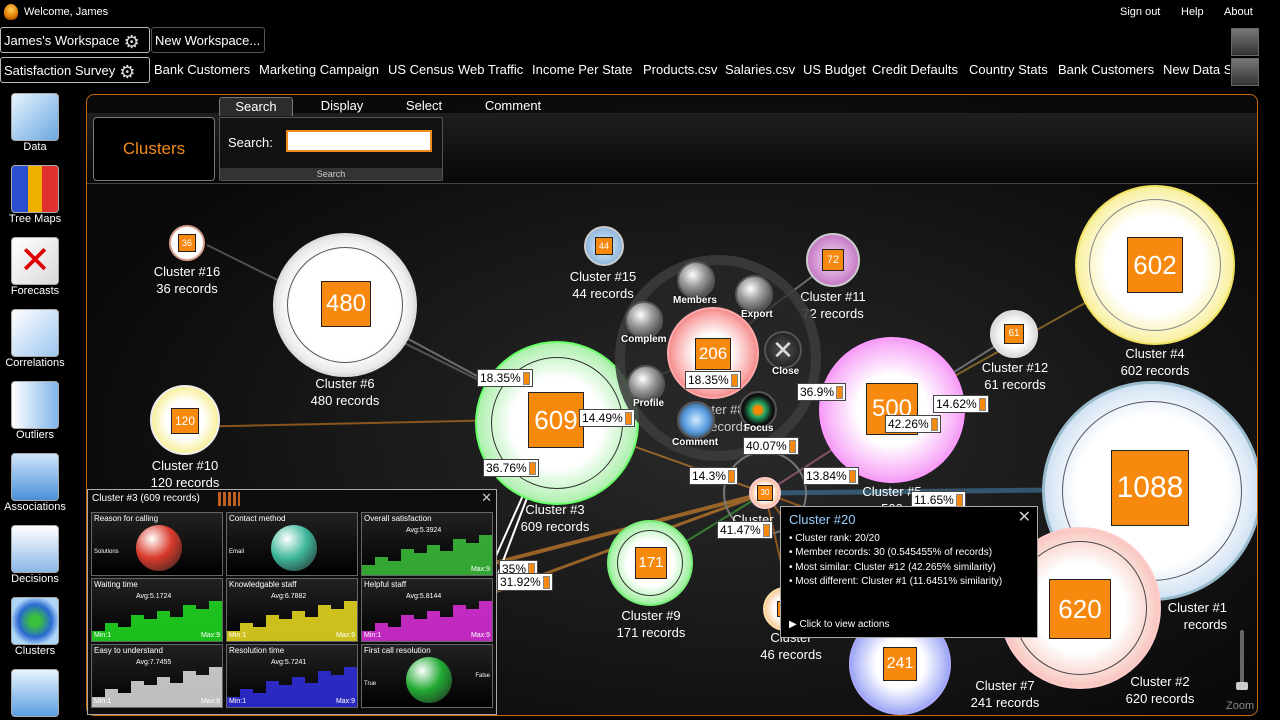 The width and height of the screenshot is (1280, 720). Describe the element at coordinates (1192, 12) in the screenshot. I see `help-link: Help` at that location.